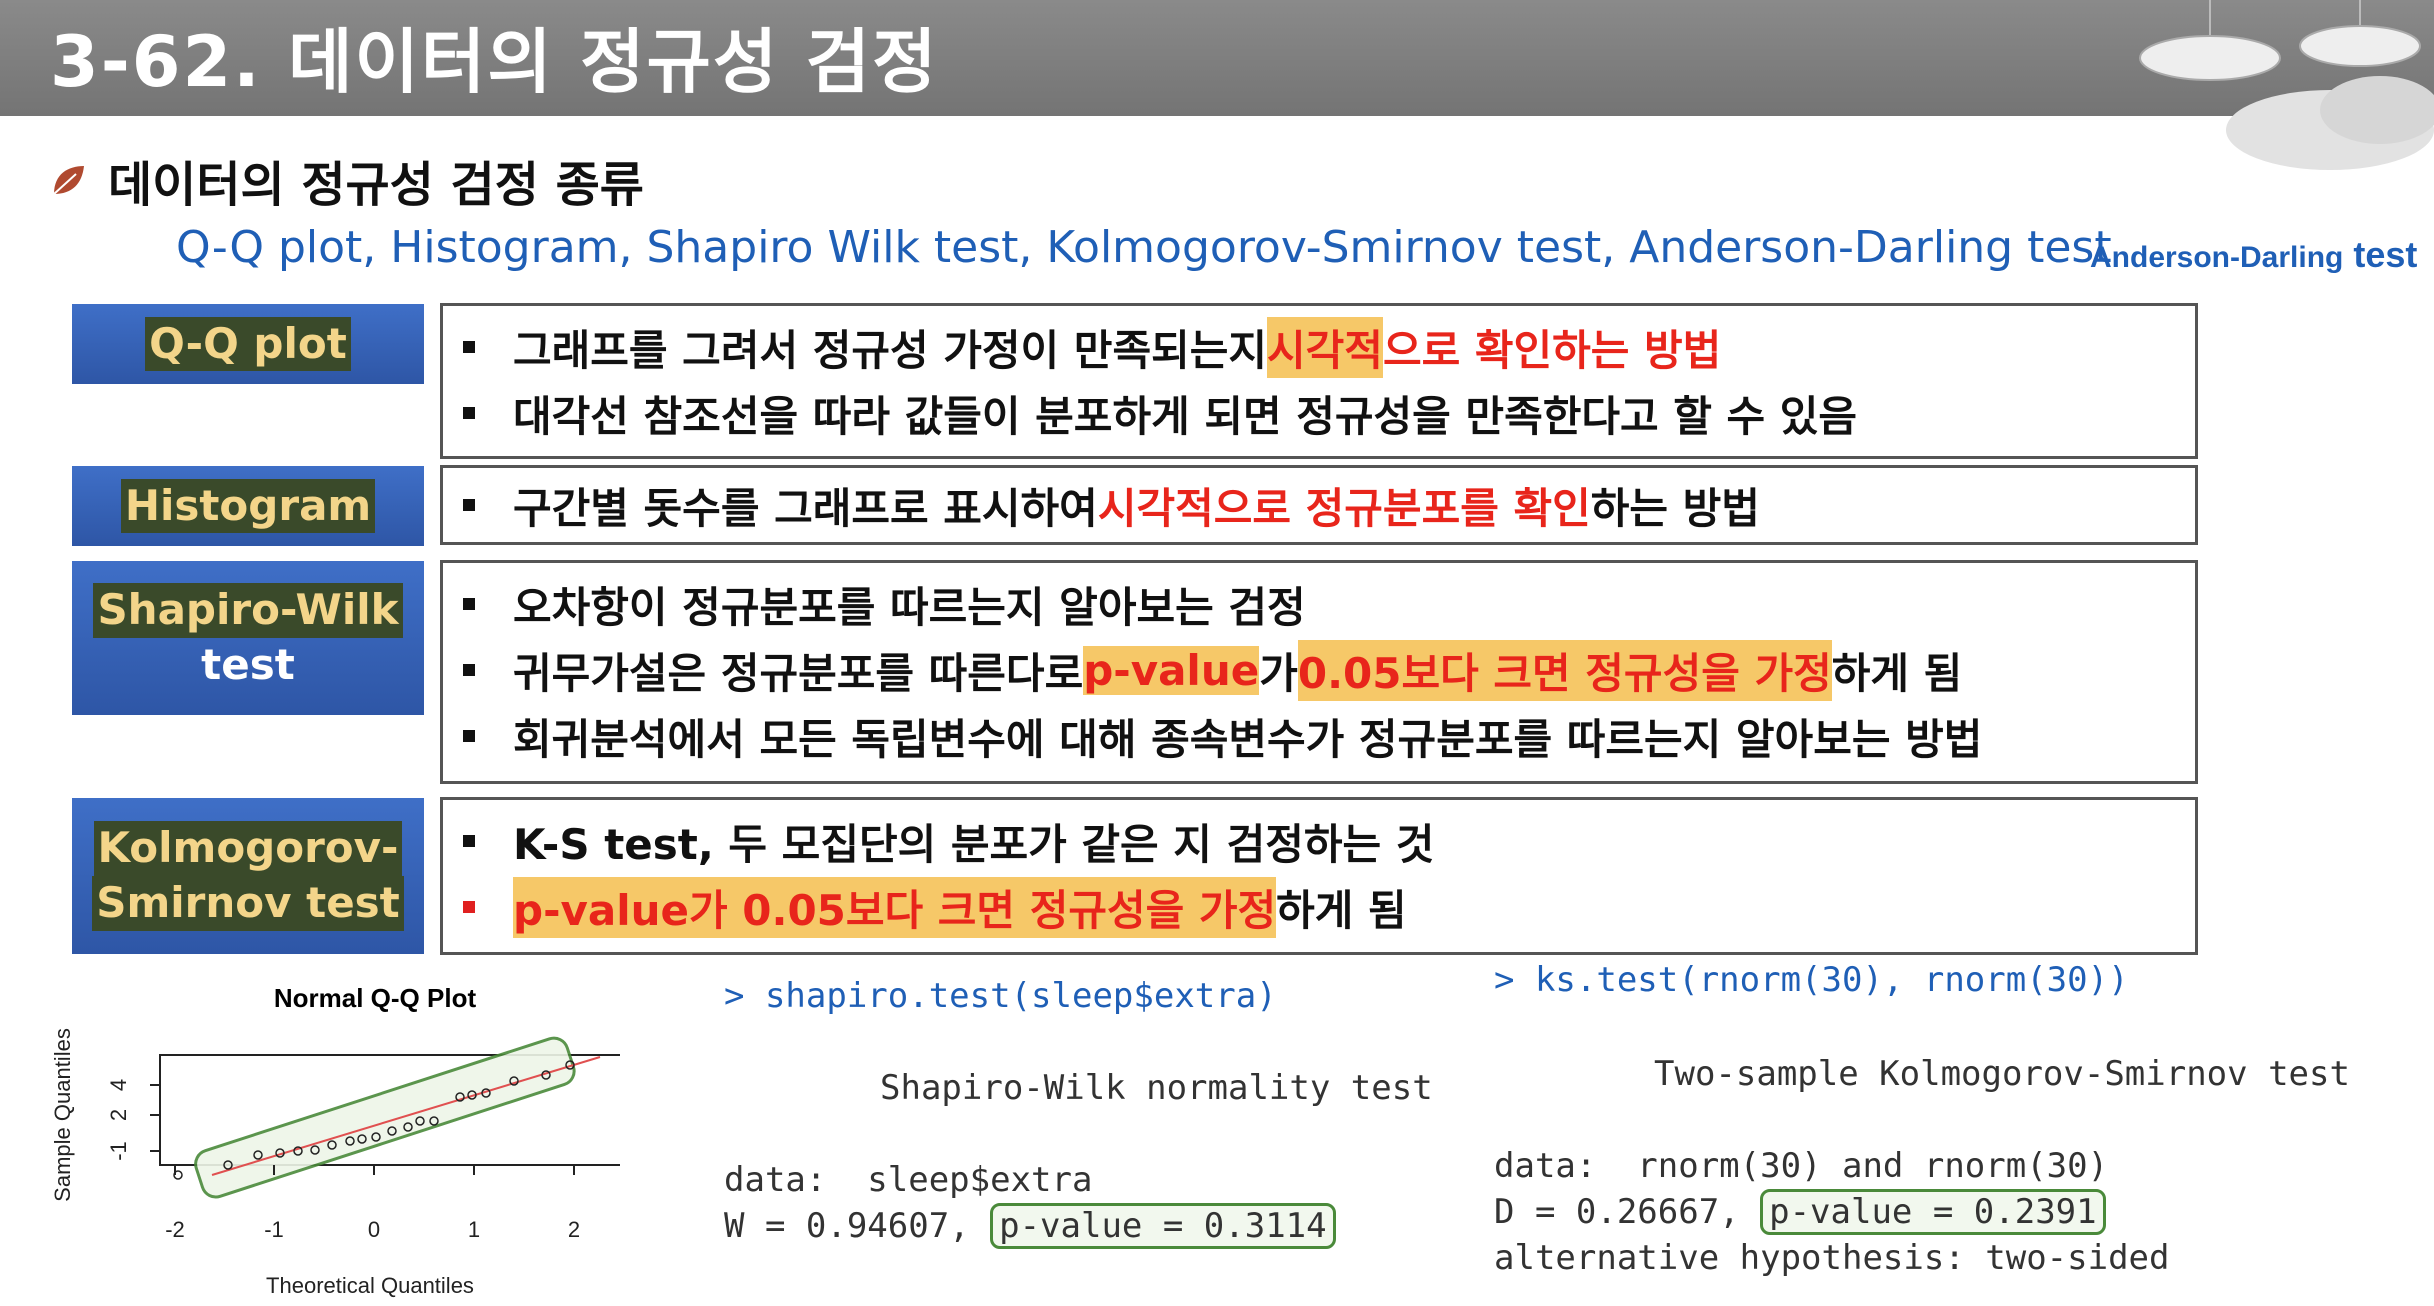  What do you see at coordinates (1319, 841) in the screenshot?
I see `list-item: K-S test, 두 모집단의 분포가 같은 지 검정하는 것` at bounding box center [1319, 841].